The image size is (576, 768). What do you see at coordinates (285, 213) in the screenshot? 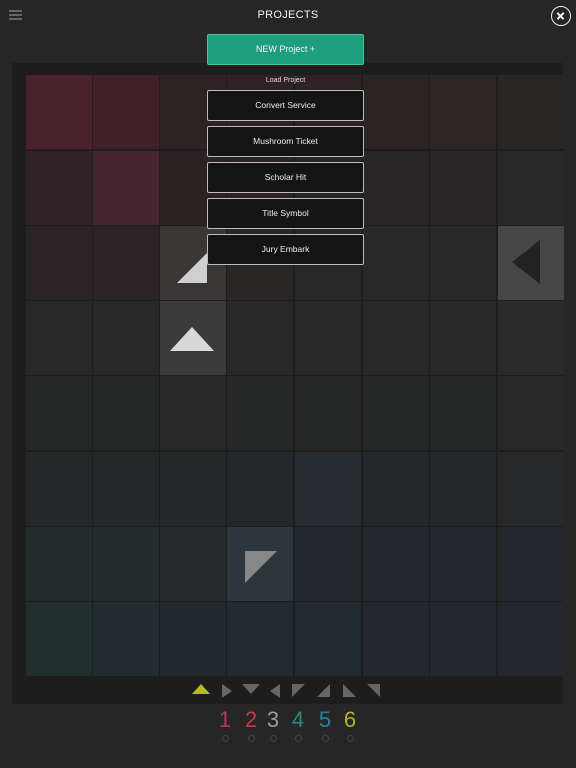
I see `project-item: Title Symbol` at bounding box center [285, 213].